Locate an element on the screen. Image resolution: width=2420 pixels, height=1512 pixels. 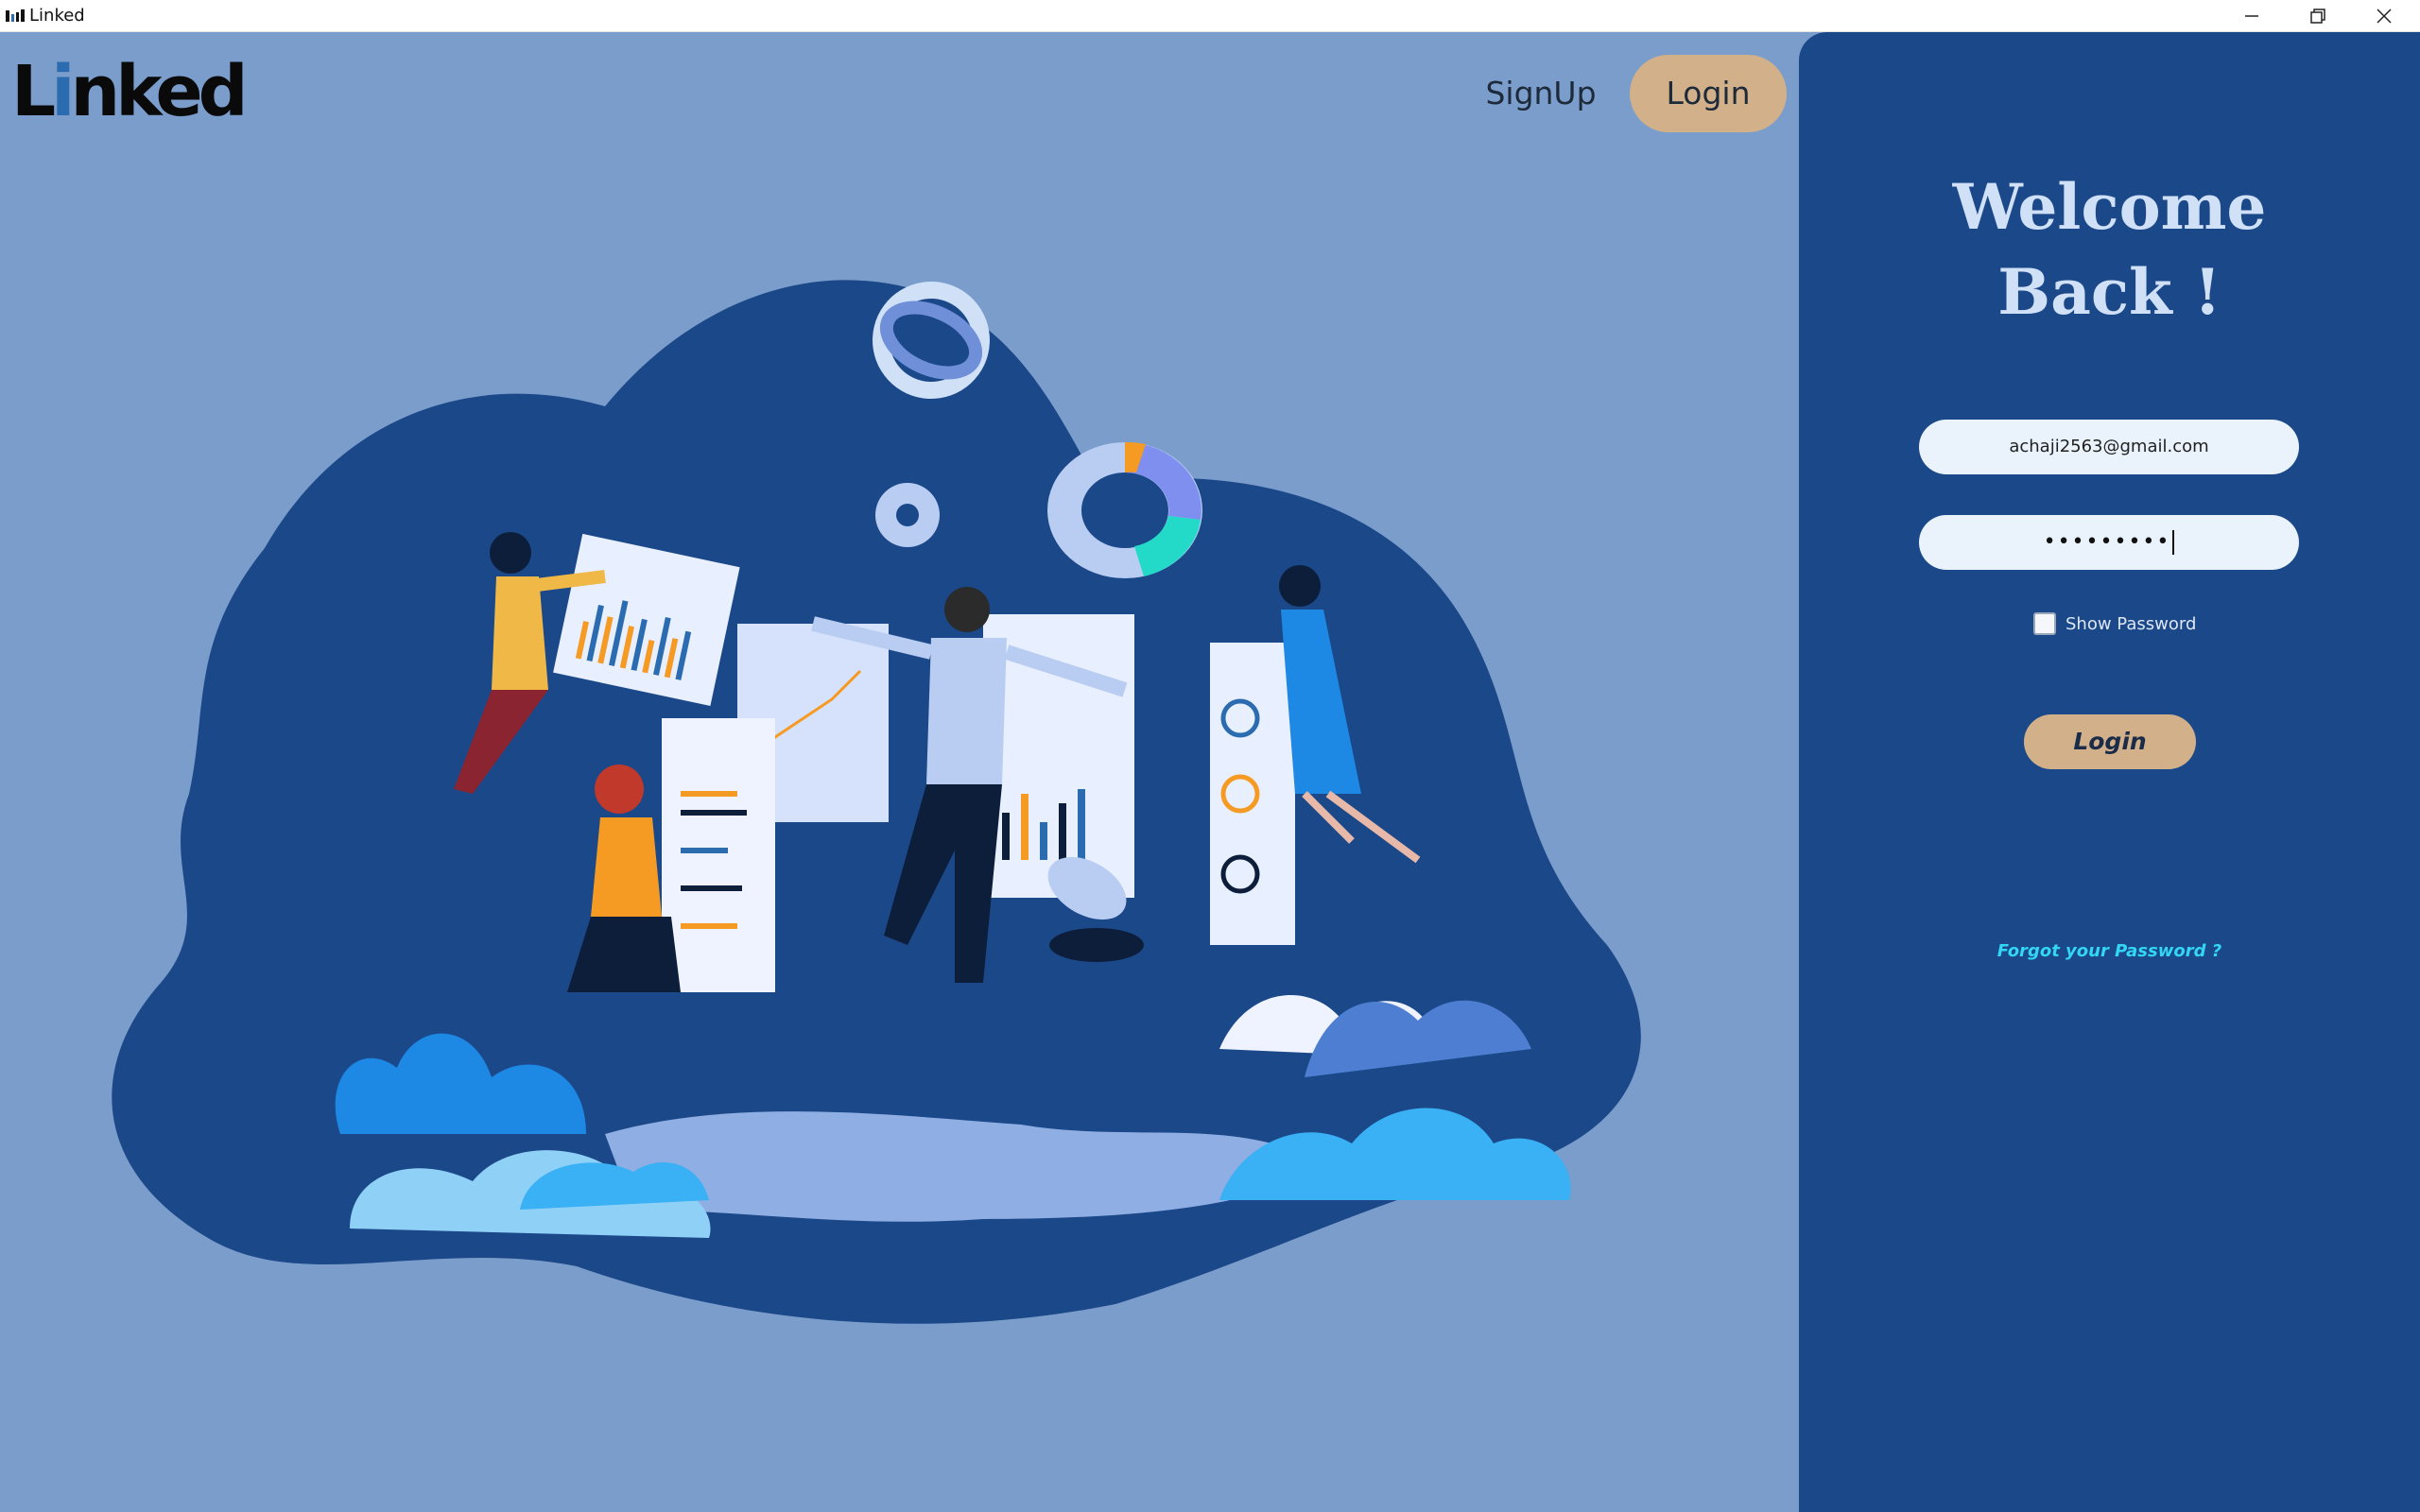
restore-icon is located at coordinates (2317, 16).